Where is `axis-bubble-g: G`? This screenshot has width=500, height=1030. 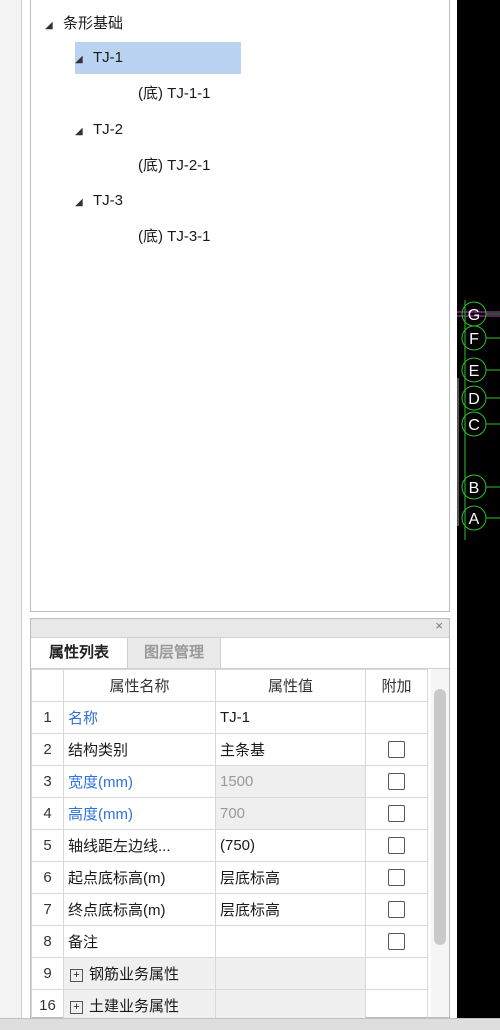
axis-bubble-g: G is located at coordinates (480, 314).